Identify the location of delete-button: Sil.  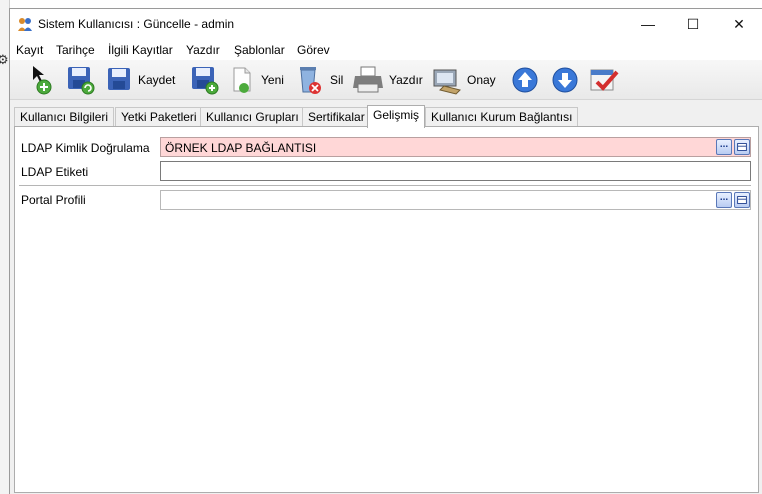
(336, 80).